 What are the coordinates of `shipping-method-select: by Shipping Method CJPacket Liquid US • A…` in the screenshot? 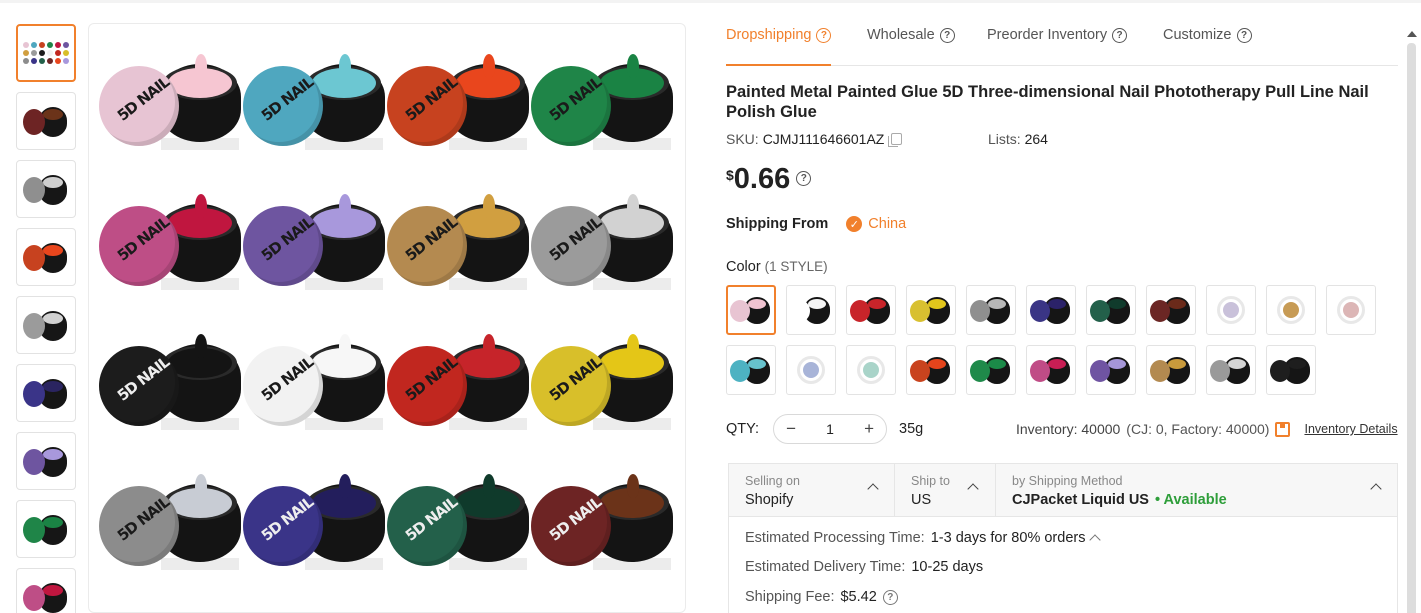 It's located at (1196, 490).